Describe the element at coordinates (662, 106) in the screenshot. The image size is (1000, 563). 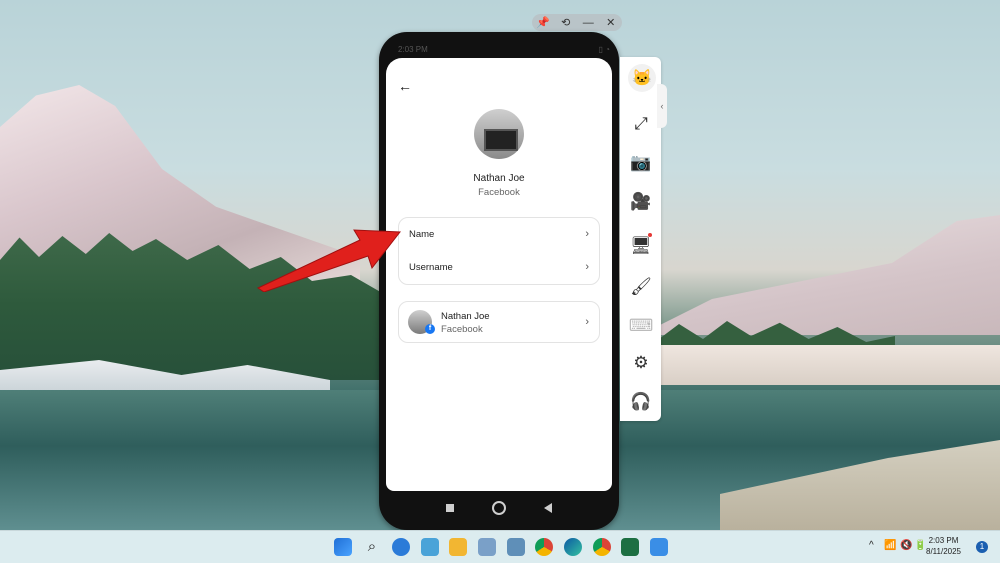
I see `collapse-toolbar-button: ‹` at that location.